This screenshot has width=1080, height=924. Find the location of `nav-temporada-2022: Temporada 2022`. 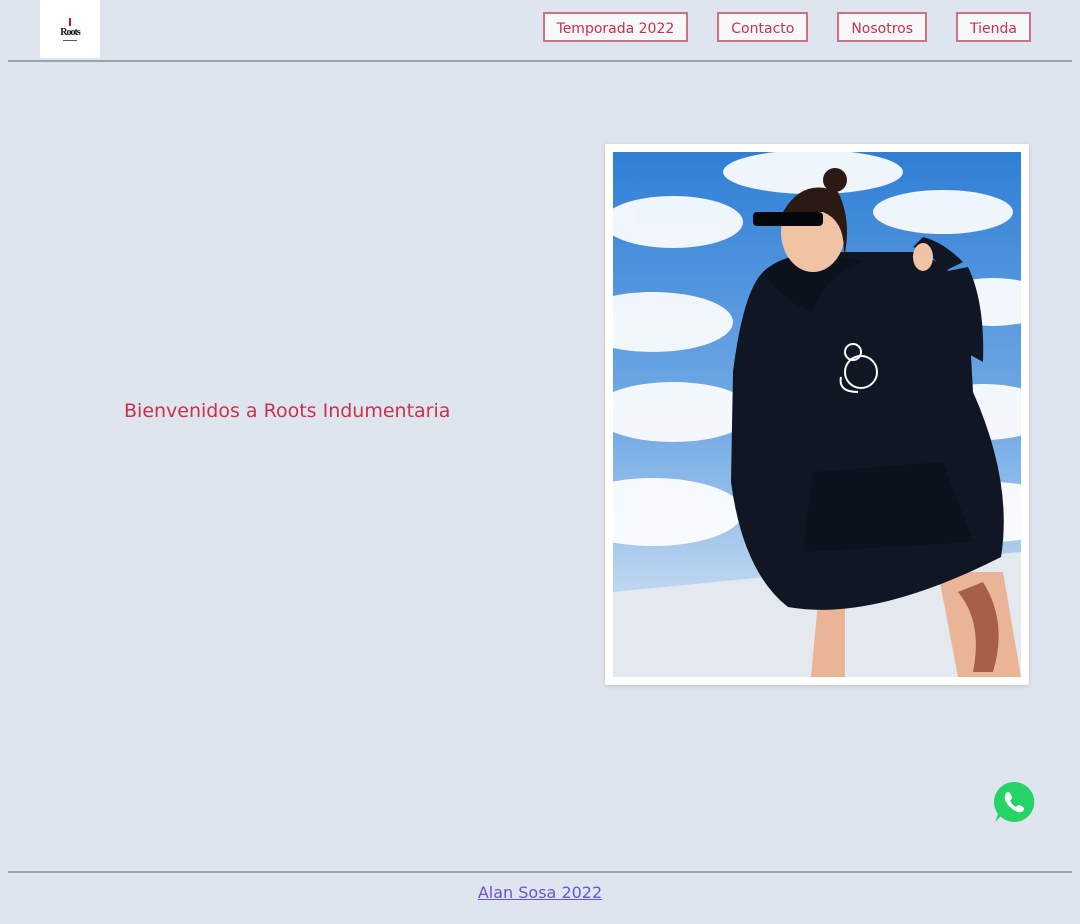

nav-temporada-2022: Temporada 2022 is located at coordinates (615, 27).